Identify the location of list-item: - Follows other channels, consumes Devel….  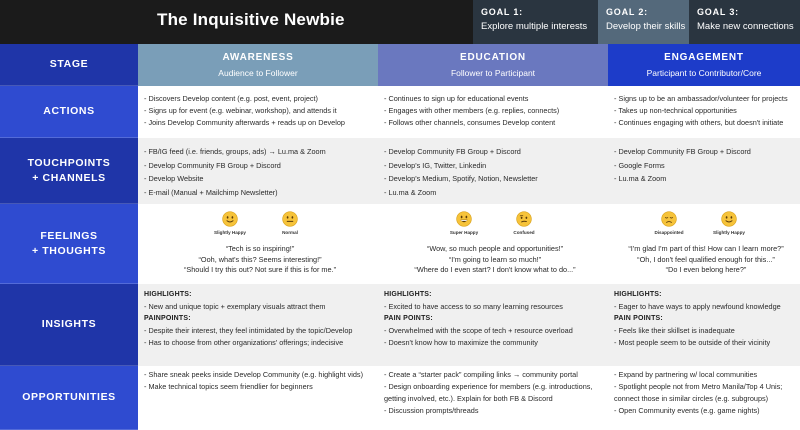
(470, 122).